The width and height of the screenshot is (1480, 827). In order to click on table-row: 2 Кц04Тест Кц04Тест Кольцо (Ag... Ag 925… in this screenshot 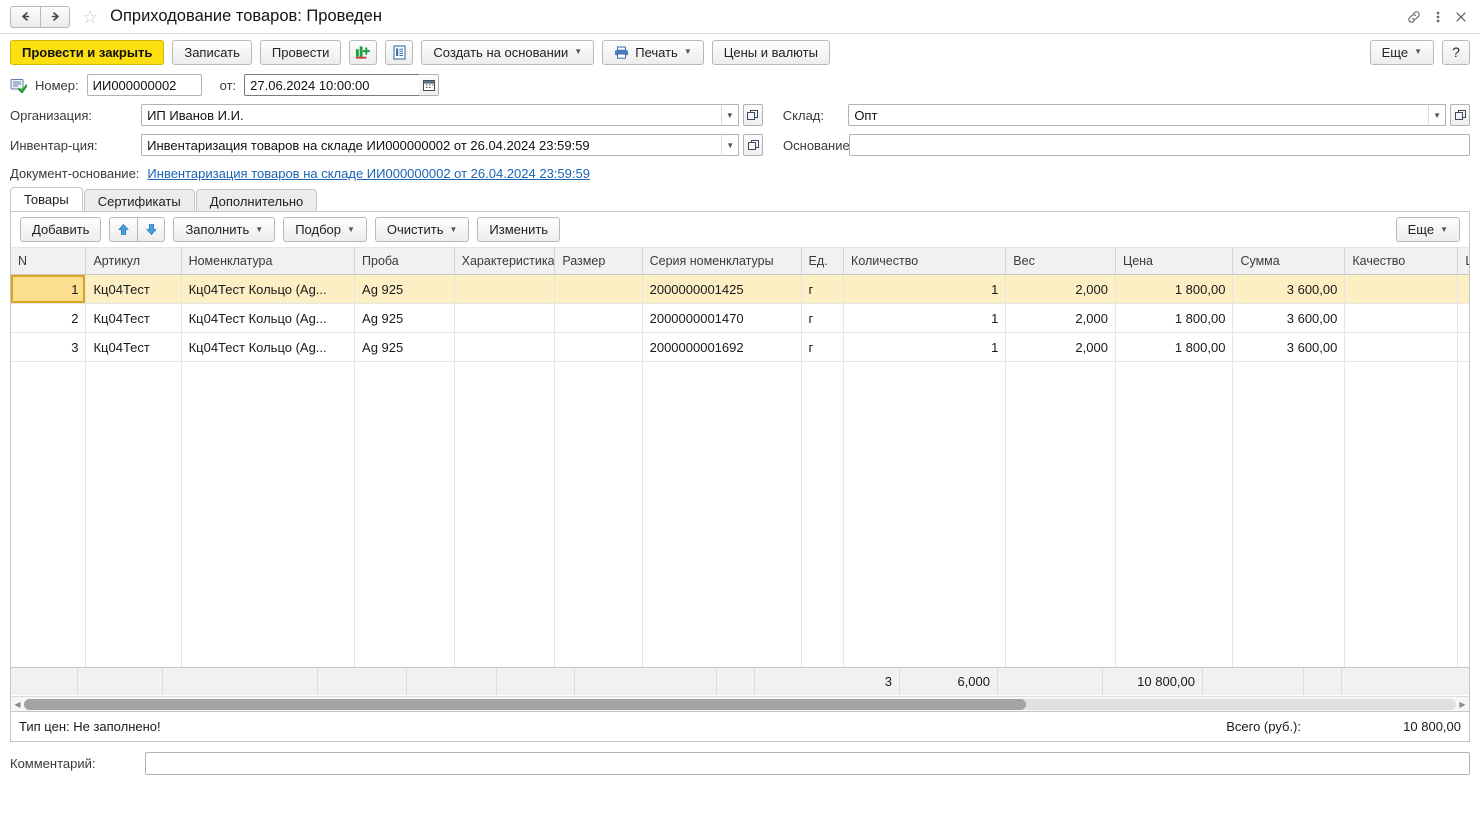, I will do `click(740, 318)`.